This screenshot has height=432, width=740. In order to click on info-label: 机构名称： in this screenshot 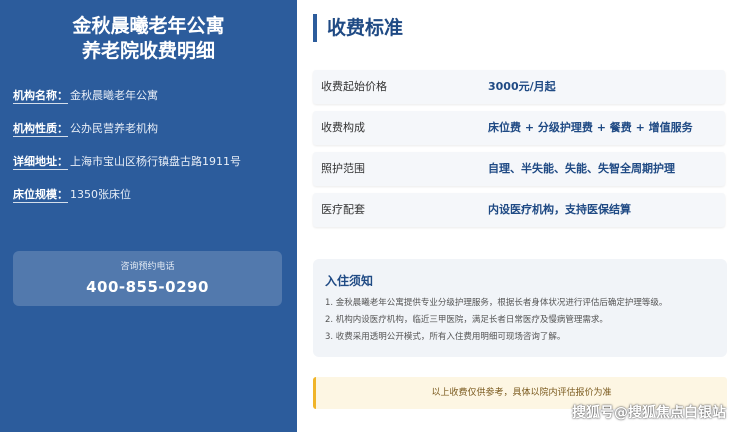, I will do `click(40, 96)`.